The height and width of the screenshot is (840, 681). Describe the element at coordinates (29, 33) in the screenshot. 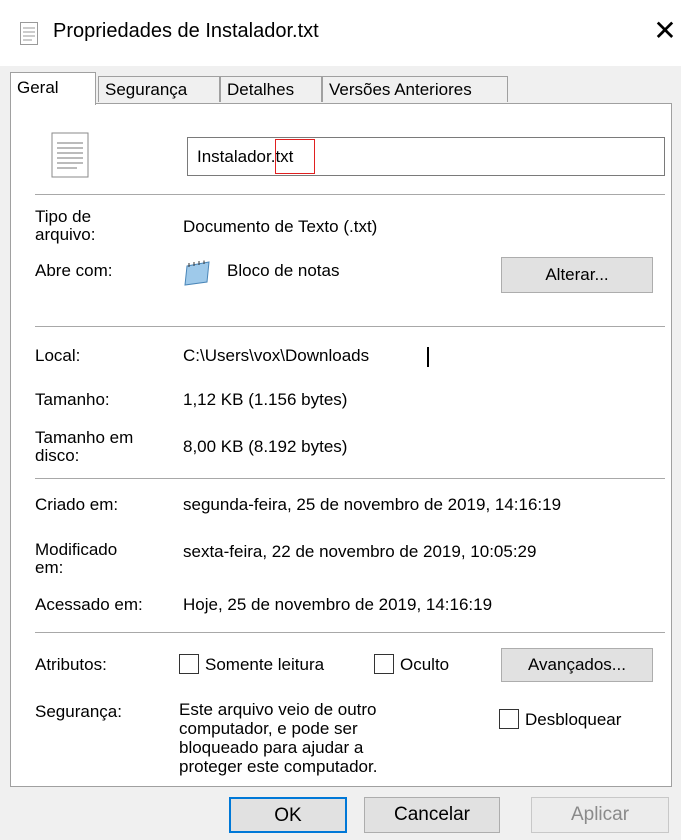

I see `text-file-icon` at that location.